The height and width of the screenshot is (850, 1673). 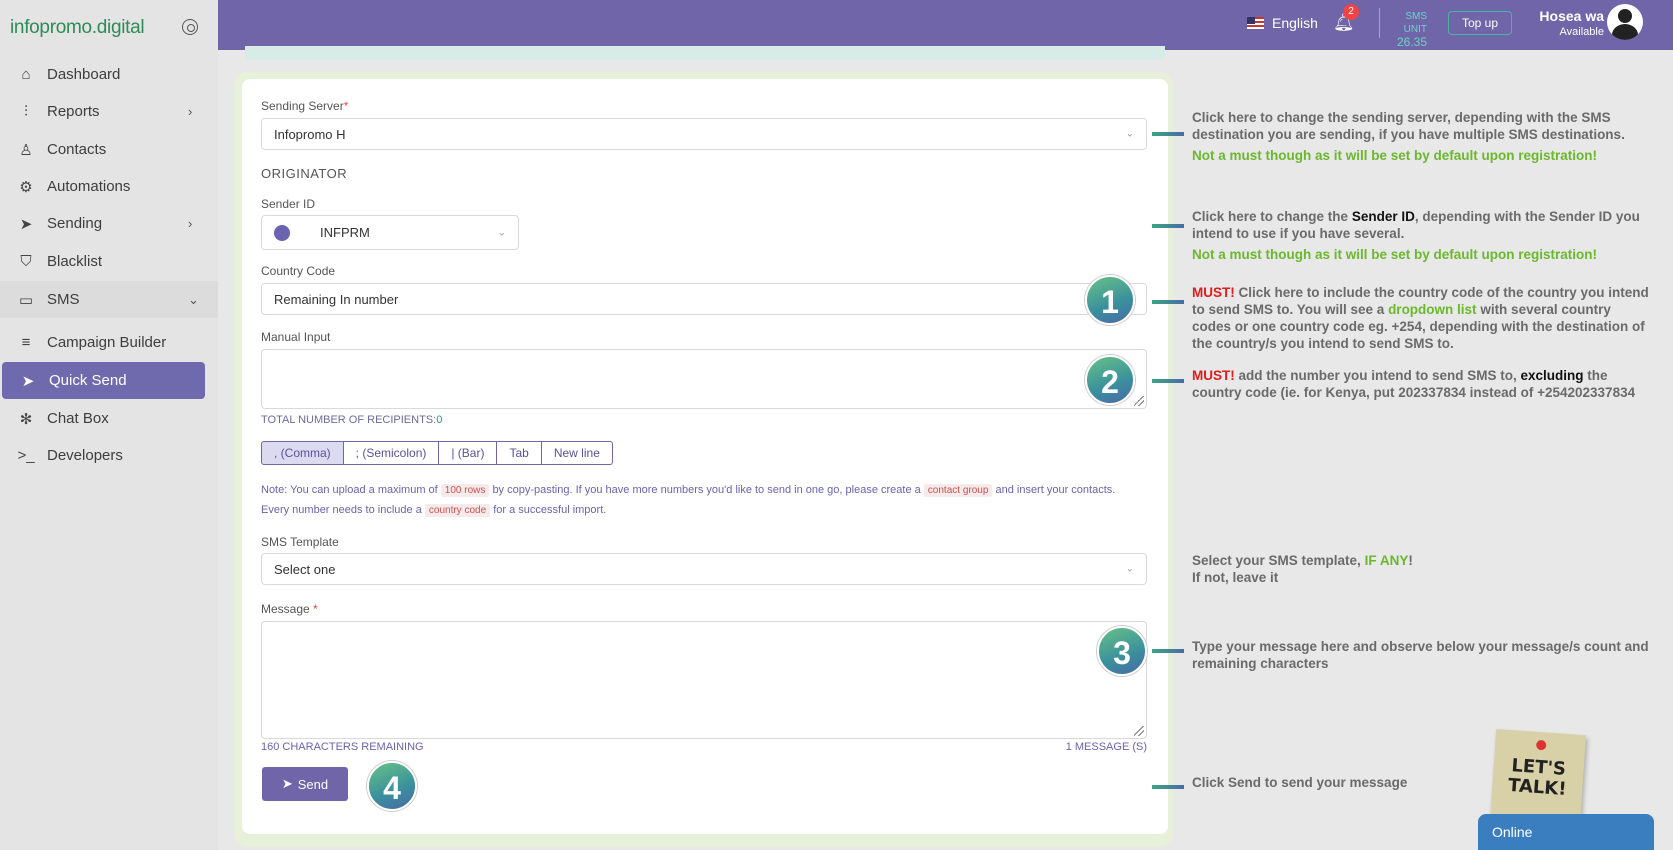 I want to click on sending-server-value: Infopromo H, so click(x=310, y=134).